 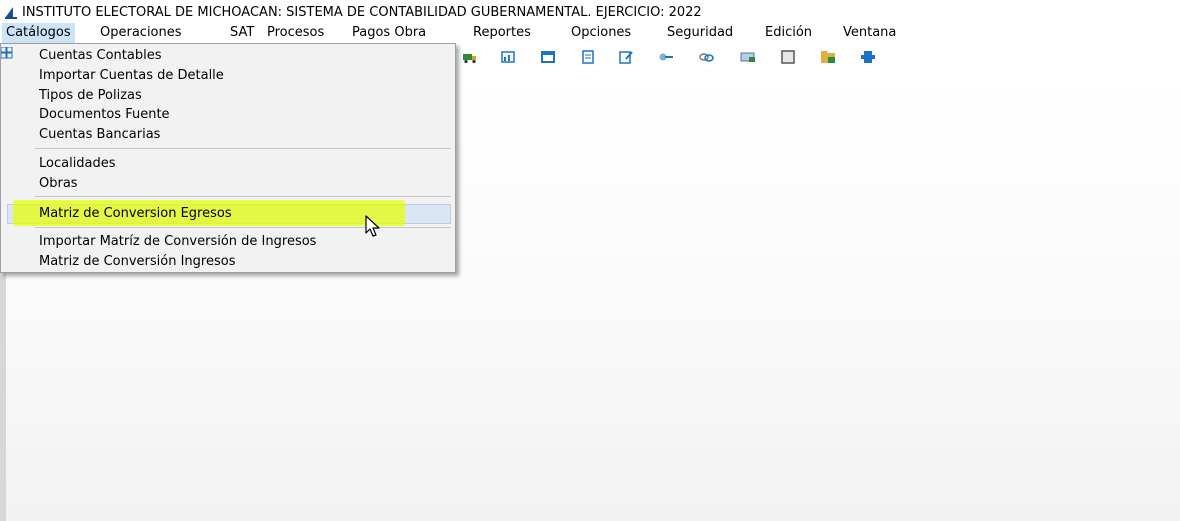 I want to click on menu-operaciones: Operaciones, so click(x=141, y=33).